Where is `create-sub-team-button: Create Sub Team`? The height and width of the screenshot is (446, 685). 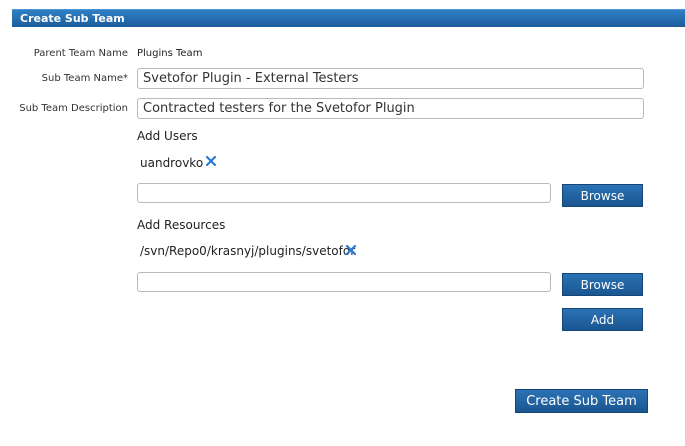
create-sub-team-button: Create Sub Team is located at coordinates (581, 401).